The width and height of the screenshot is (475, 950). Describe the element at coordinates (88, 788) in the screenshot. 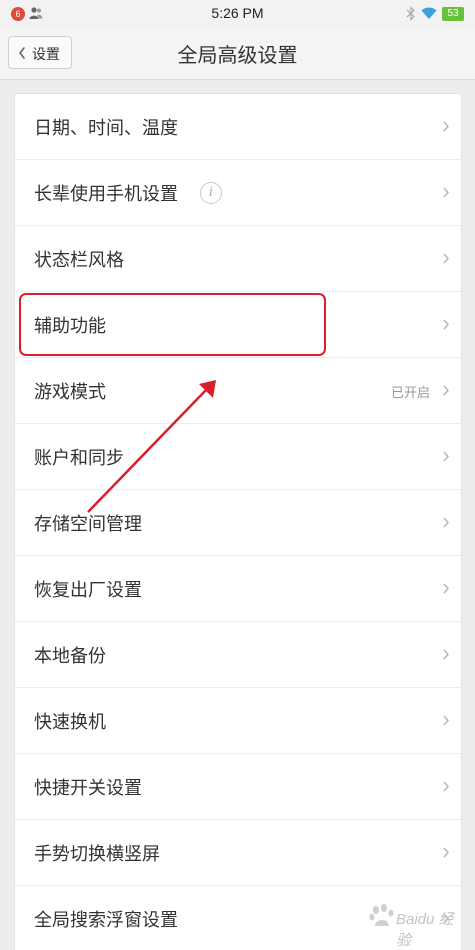

I see `settings-item-label: 快捷开关设置` at that location.